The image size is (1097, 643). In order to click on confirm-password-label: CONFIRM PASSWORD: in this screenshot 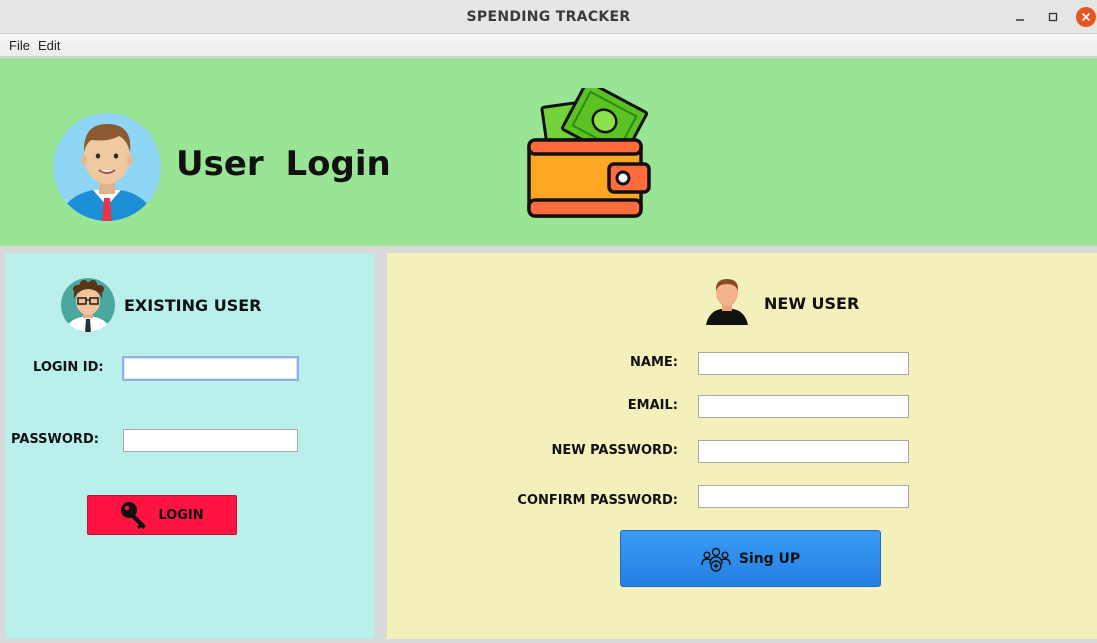, I will do `click(597, 500)`.